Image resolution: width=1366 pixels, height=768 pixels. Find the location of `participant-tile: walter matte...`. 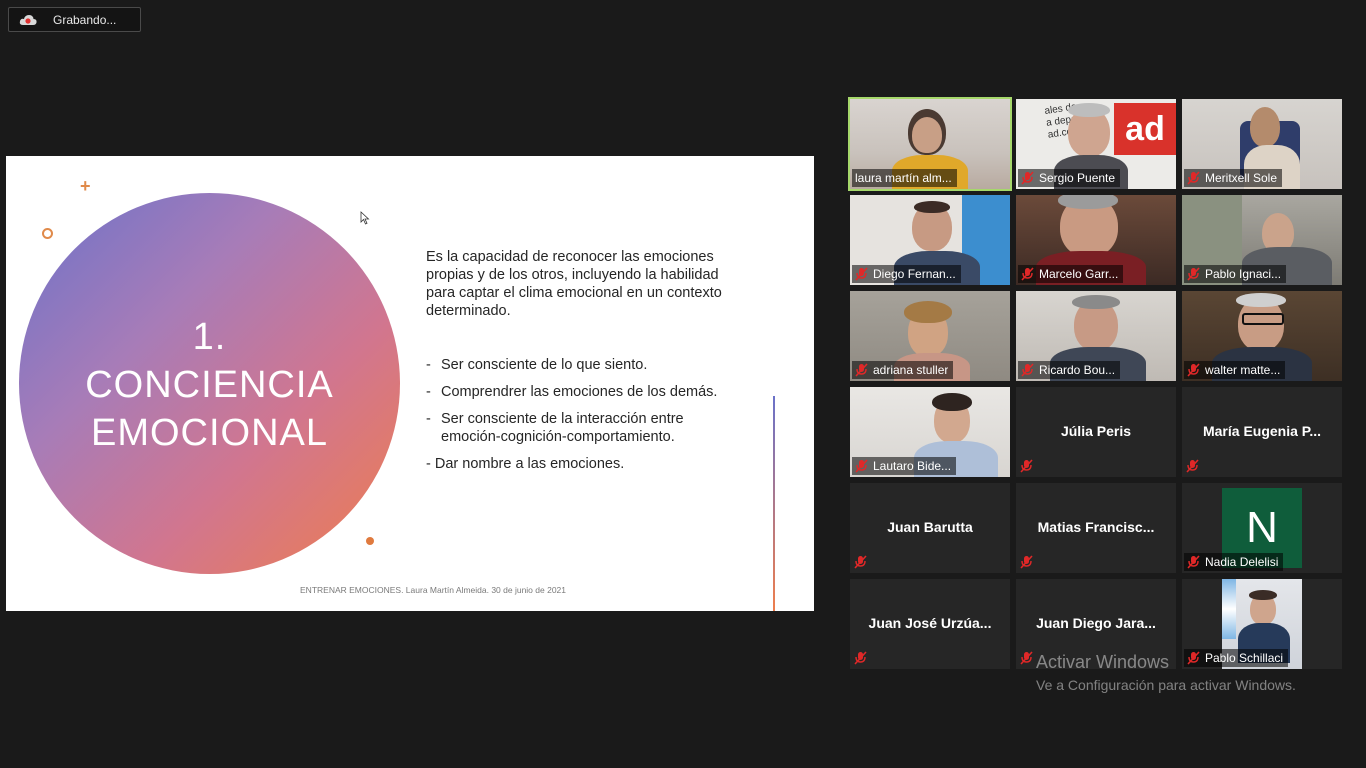

participant-tile: walter matte... is located at coordinates (1262, 336).